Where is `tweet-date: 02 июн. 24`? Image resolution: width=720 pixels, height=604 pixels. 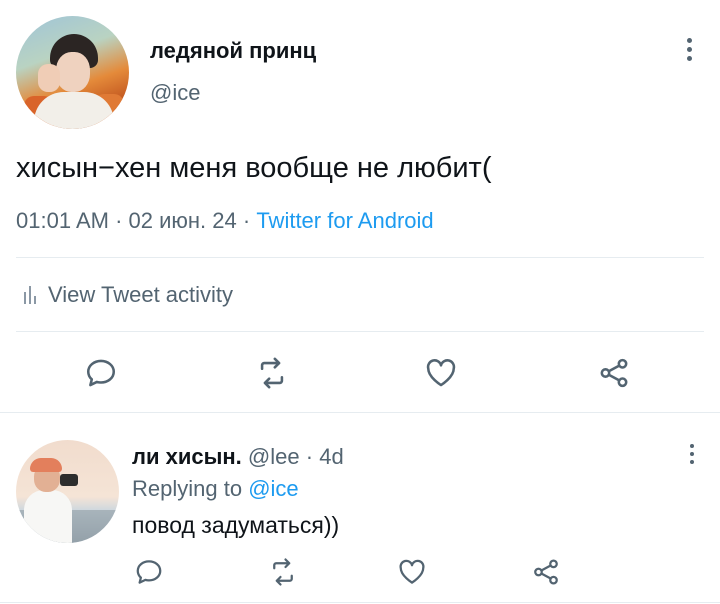 tweet-date: 02 июн. 24 is located at coordinates (182, 220).